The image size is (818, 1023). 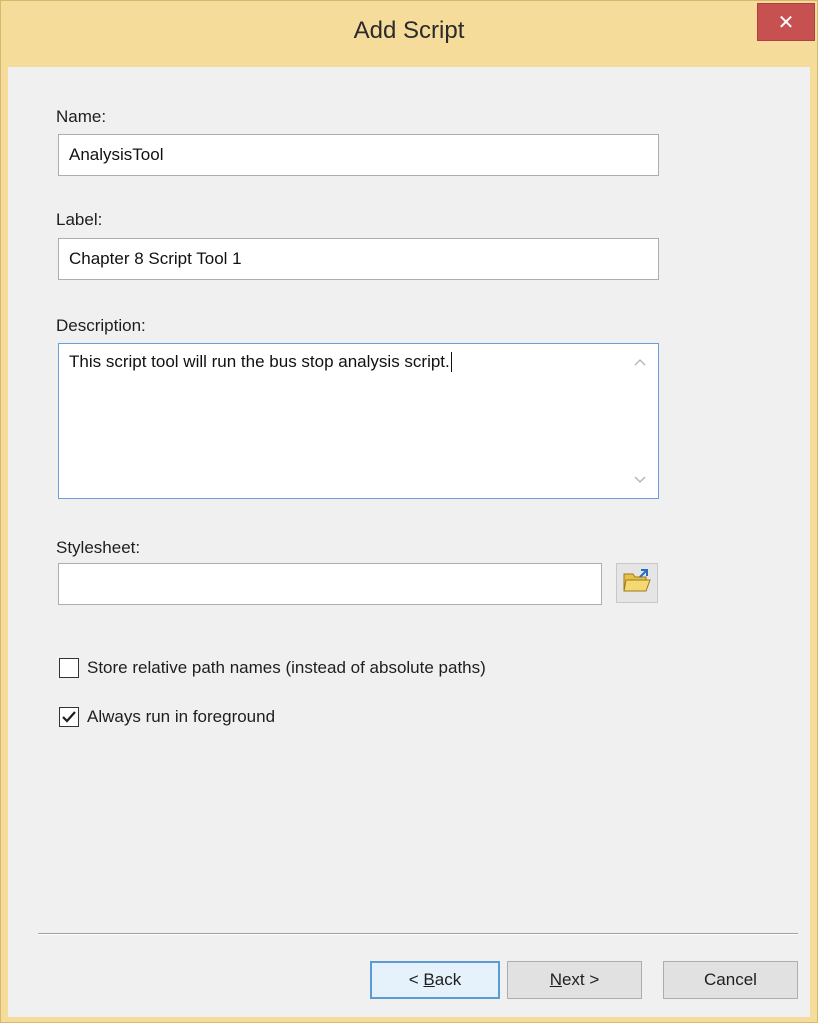 What do you see at coordinates (640, 480) in the screenshot?
I see `scroll-down-icon` at bounding box center [640, 480].